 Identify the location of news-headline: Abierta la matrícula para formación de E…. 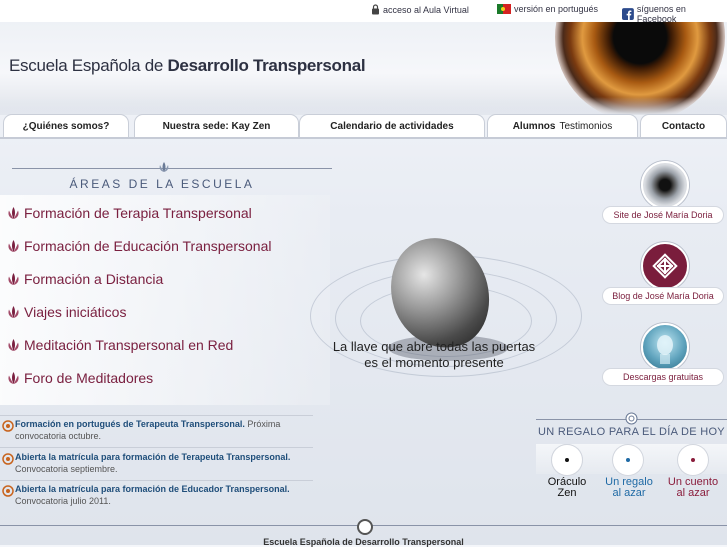
(152, 489).